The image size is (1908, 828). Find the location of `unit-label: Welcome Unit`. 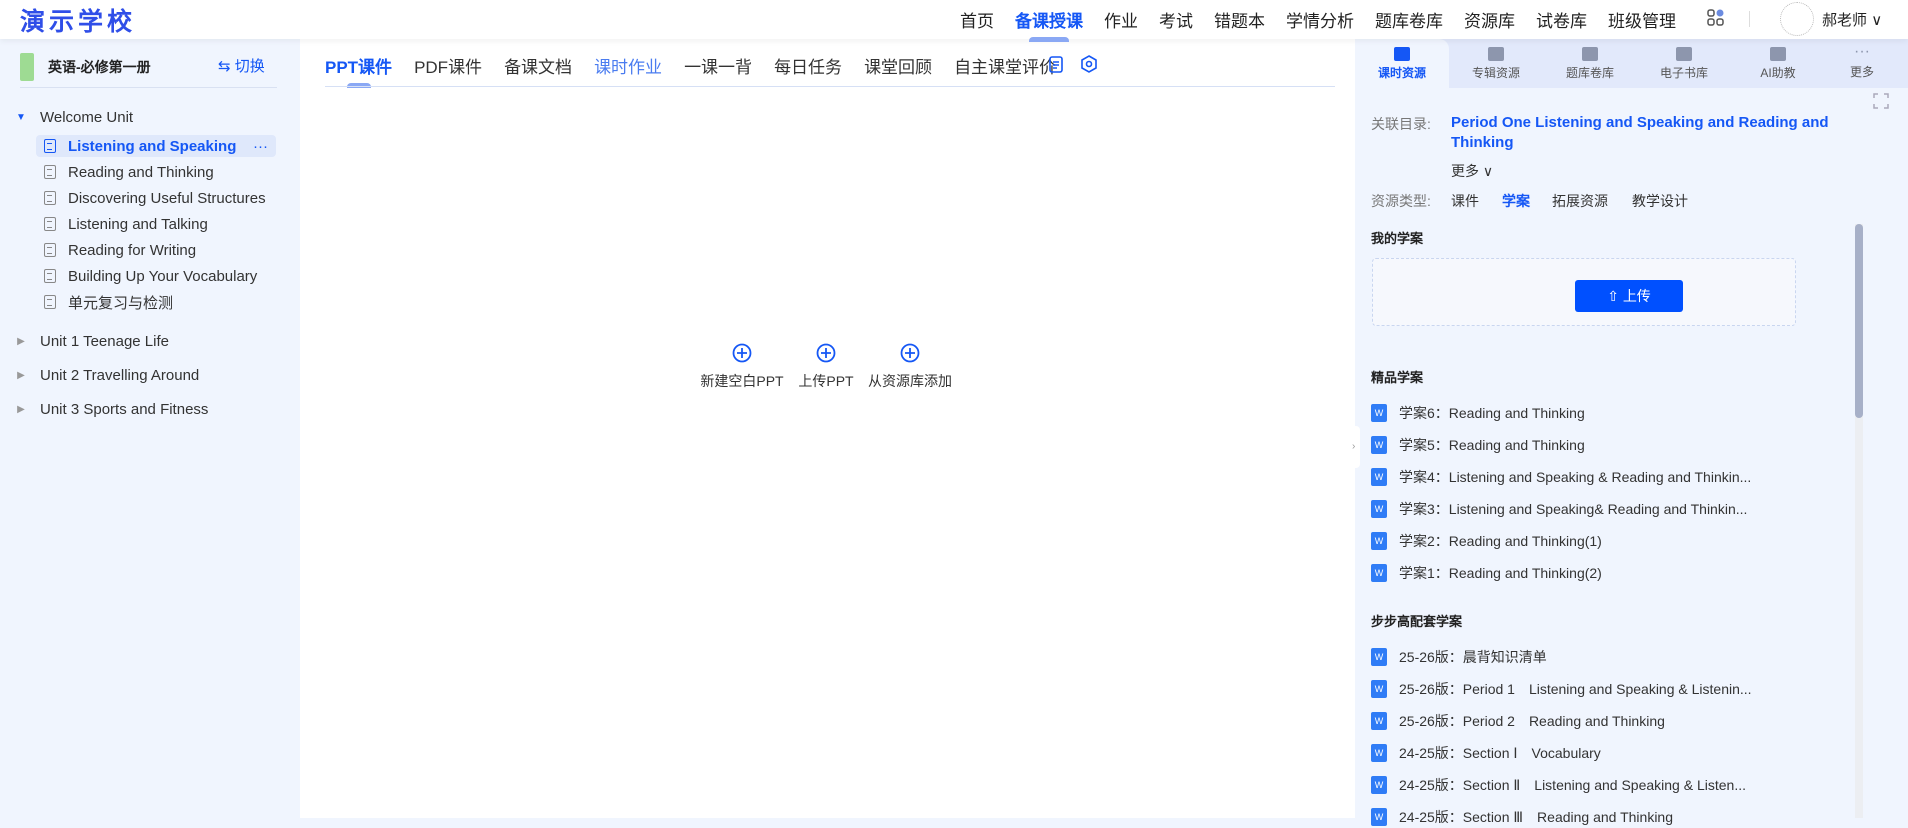

unit-label: Welcome Unit is located at coordinates (87, 117).